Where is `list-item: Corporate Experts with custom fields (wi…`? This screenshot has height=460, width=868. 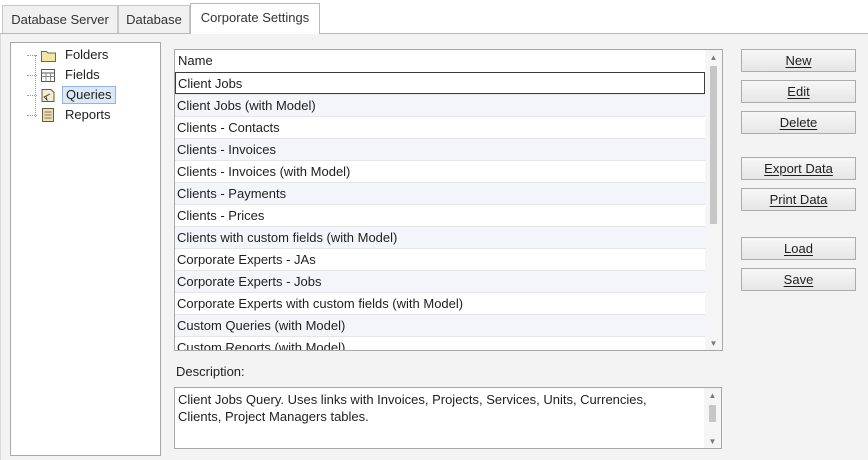
list-item: Corporate Experts with custom fields (wi… is located at coordinates (440, 303).